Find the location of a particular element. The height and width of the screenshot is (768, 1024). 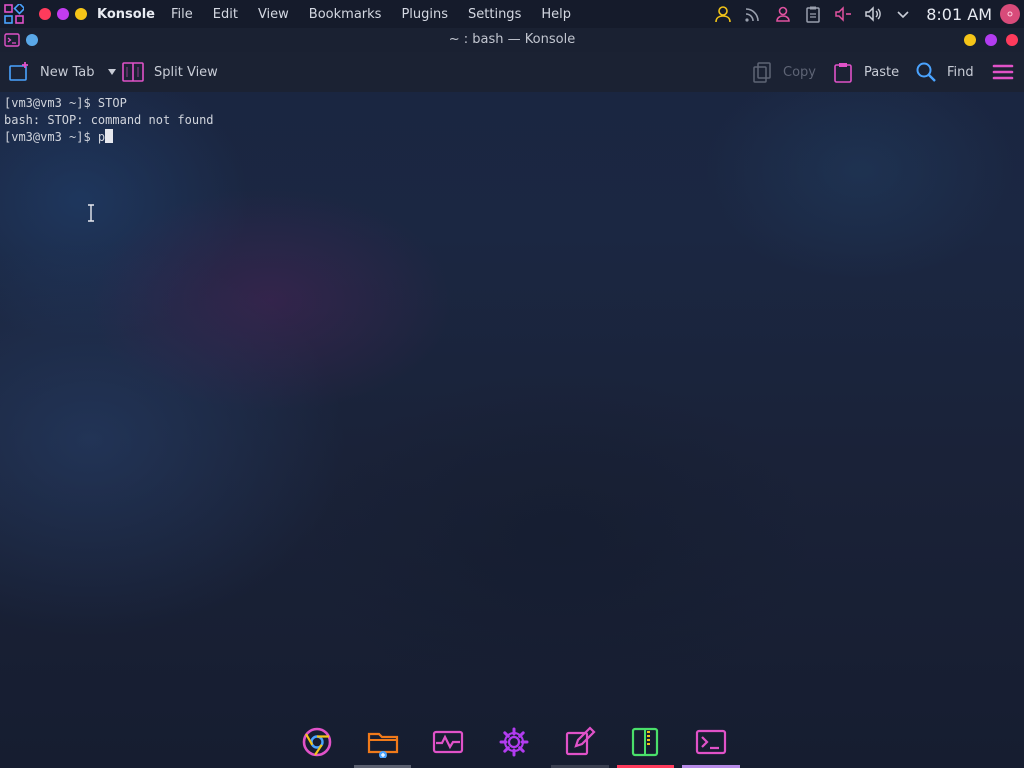

close-dot is located at coordinates (45, 14).